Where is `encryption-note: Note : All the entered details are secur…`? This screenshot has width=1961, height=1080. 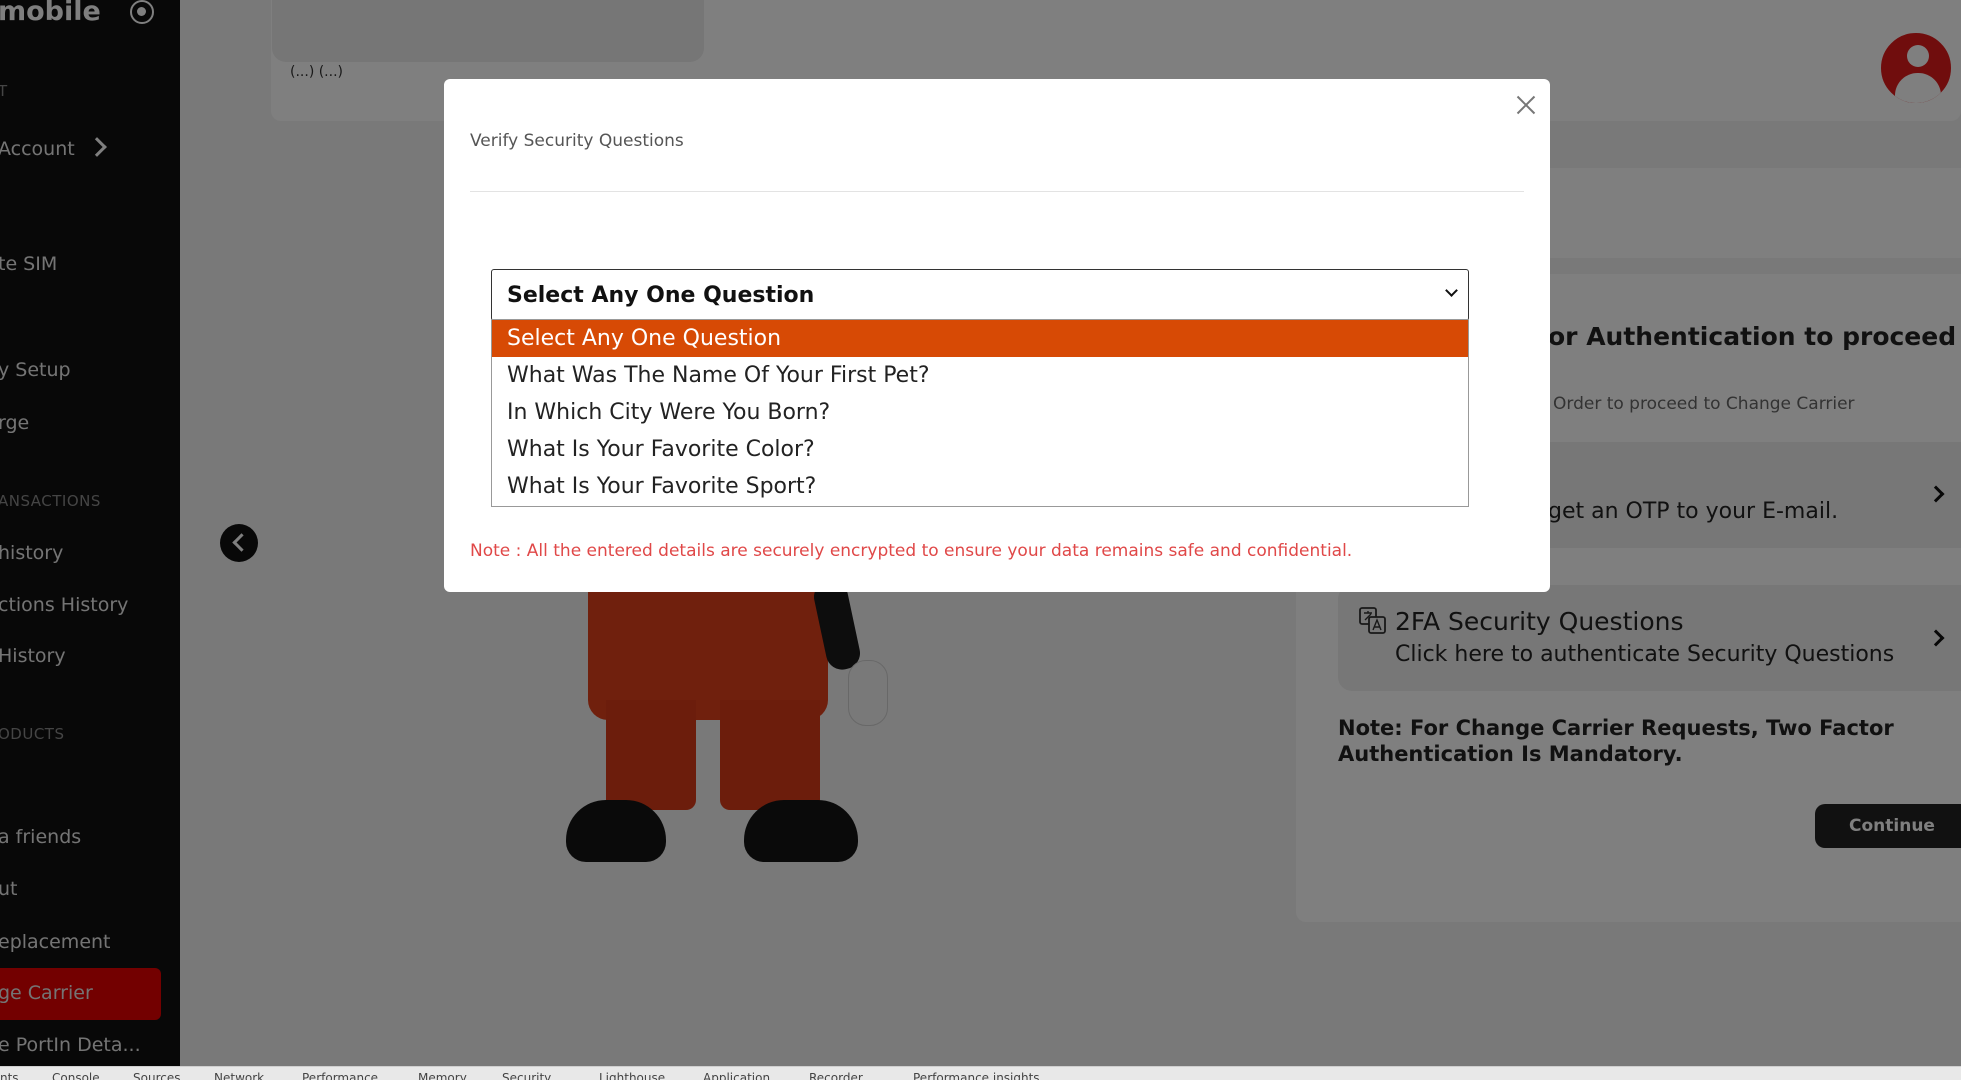 encryption-note: Note : All the entered details are secur… is located at coordinates (911, 551).